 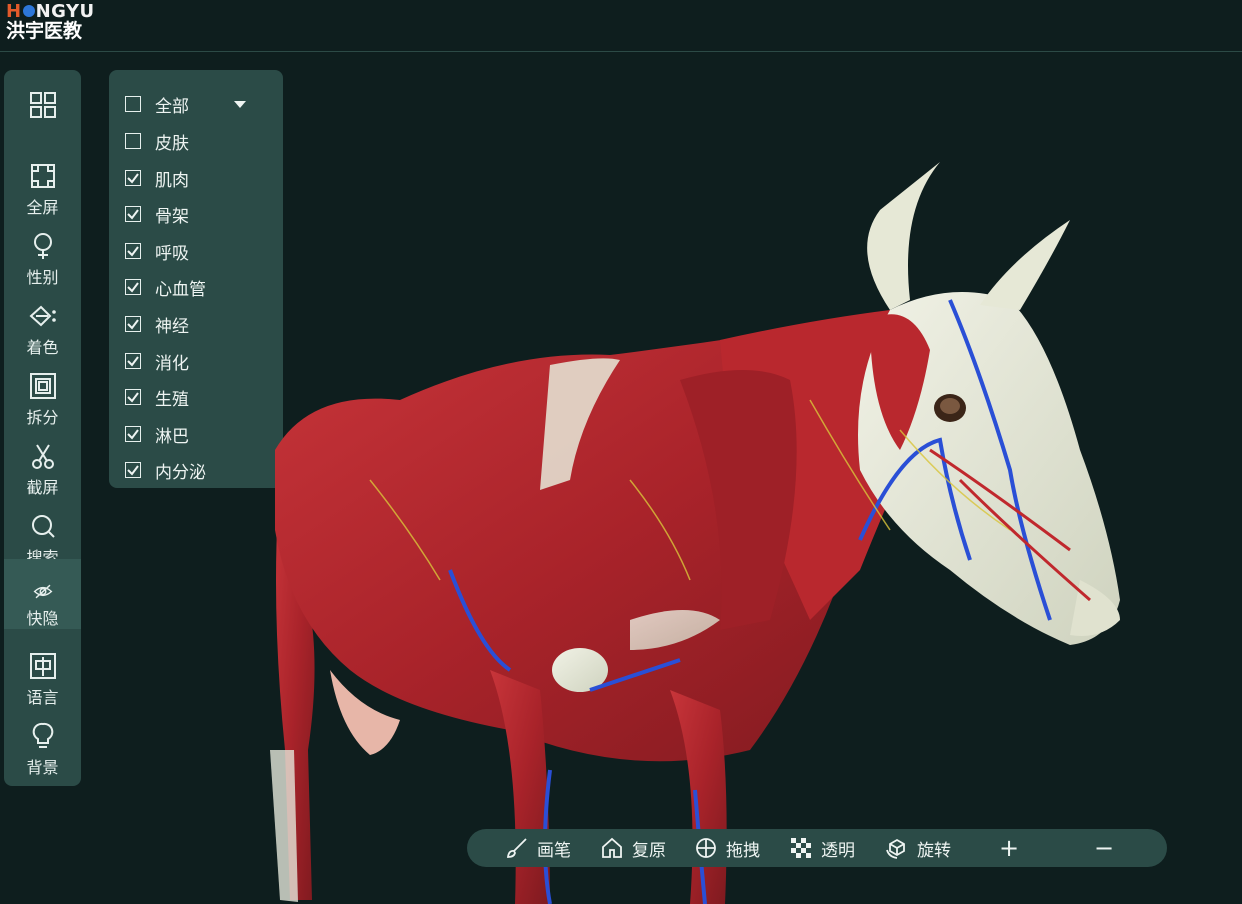 What do you see at coordinates (172, 106) in the screenshot?
I see `layer-label: 全部` at bounding box center [172, 106].